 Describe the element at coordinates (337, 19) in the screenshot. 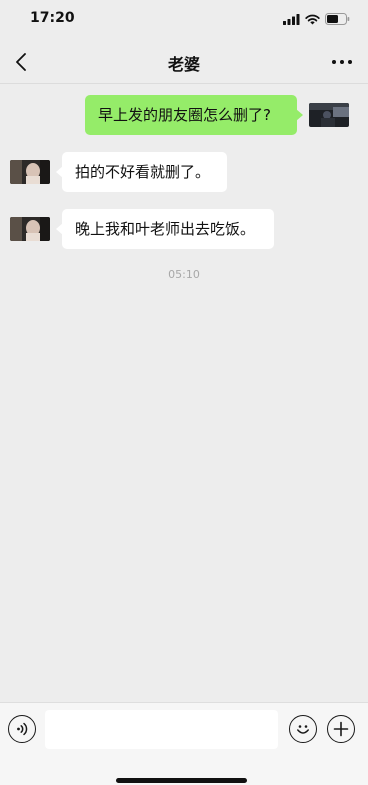

I see `battery-icon` at that location.